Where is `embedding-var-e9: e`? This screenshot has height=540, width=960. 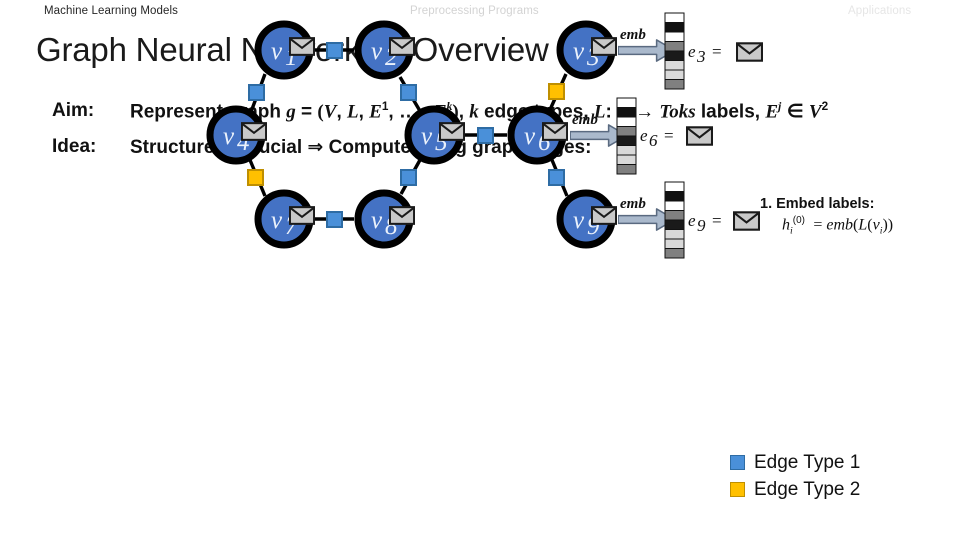
embedding-var-e9: e is located at coordinates (692, 220).